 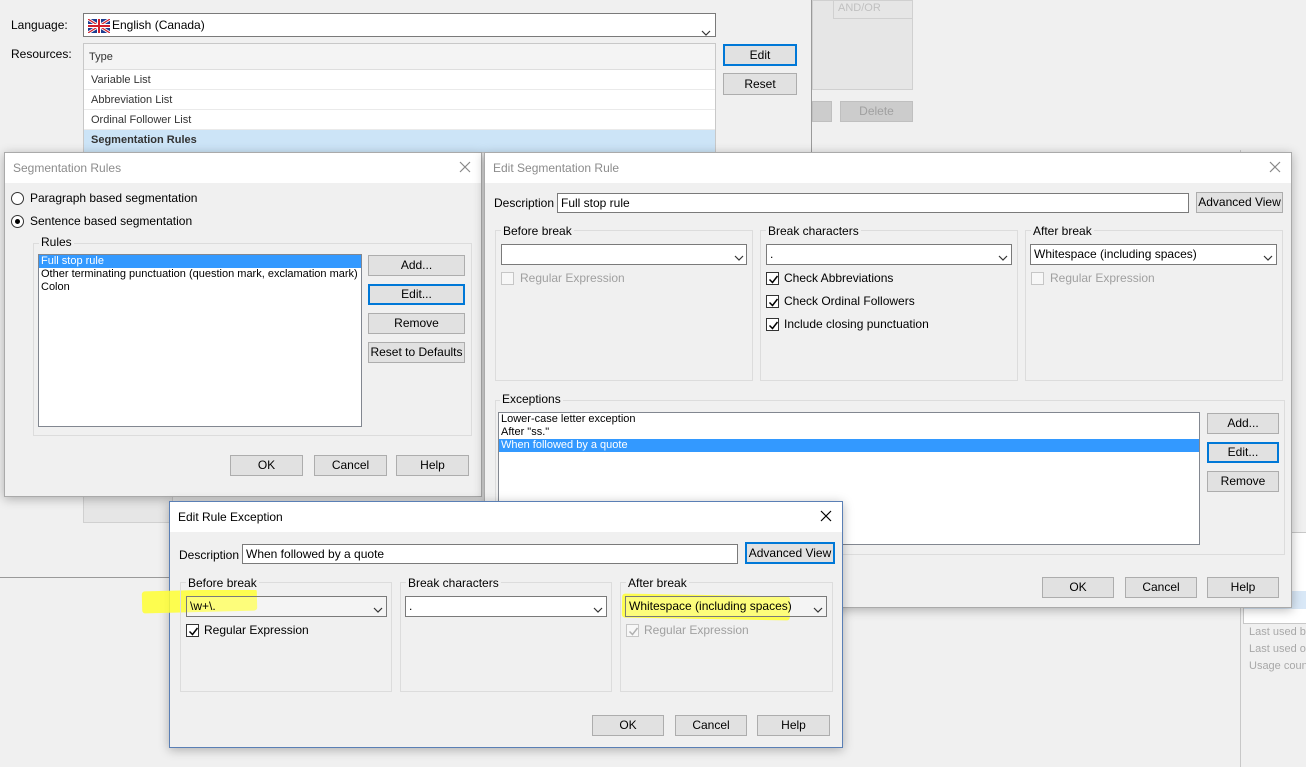 I want to click on language-value: English (Canada), so click(x=158, y=25).